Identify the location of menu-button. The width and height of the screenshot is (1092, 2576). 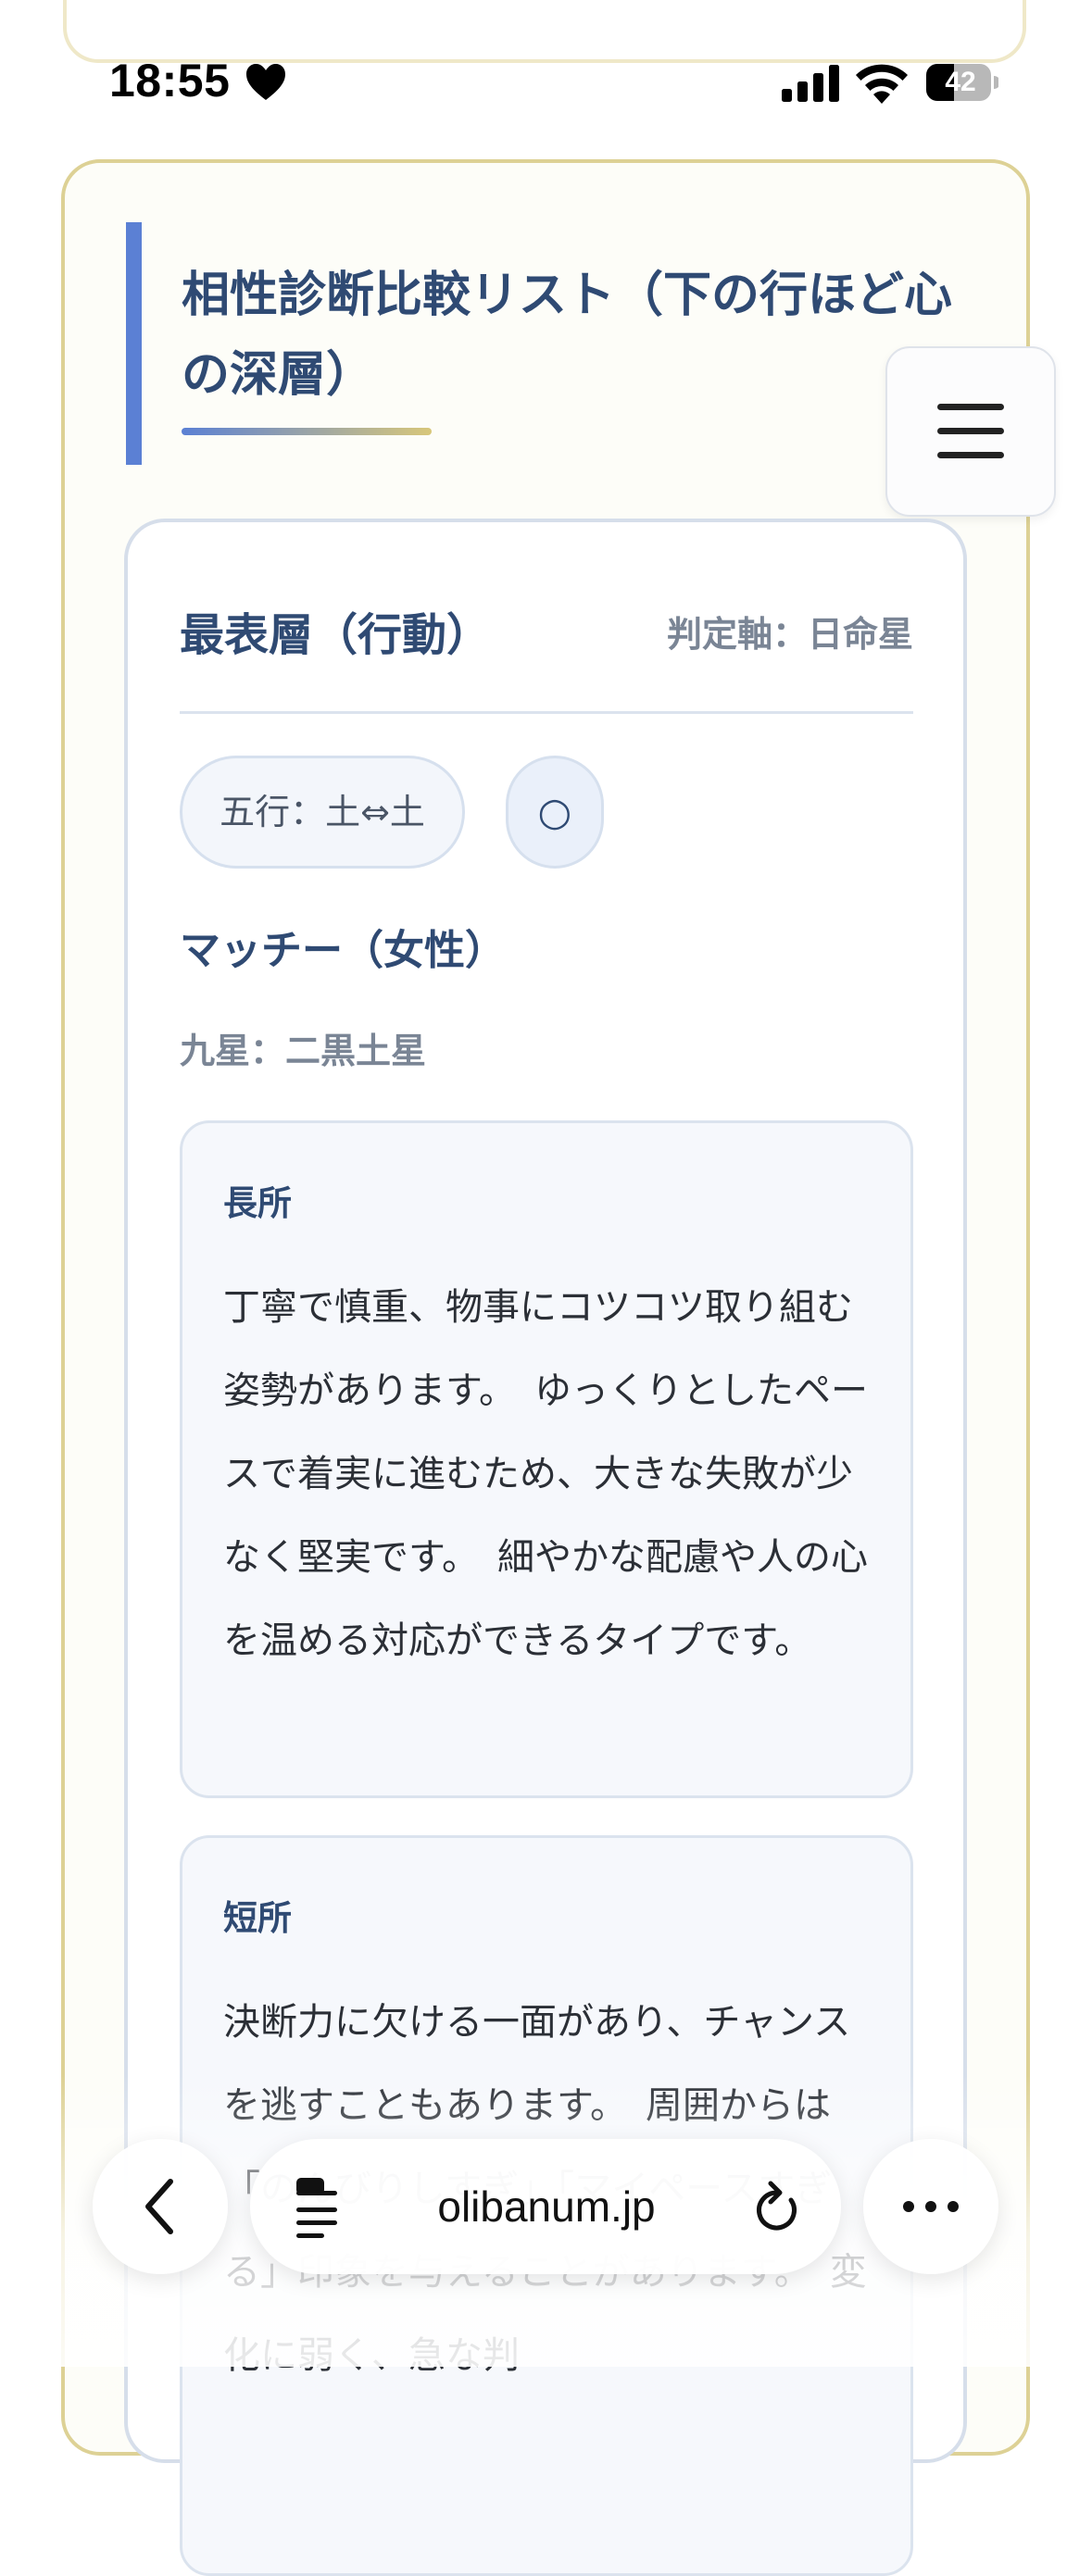
(970, 432).